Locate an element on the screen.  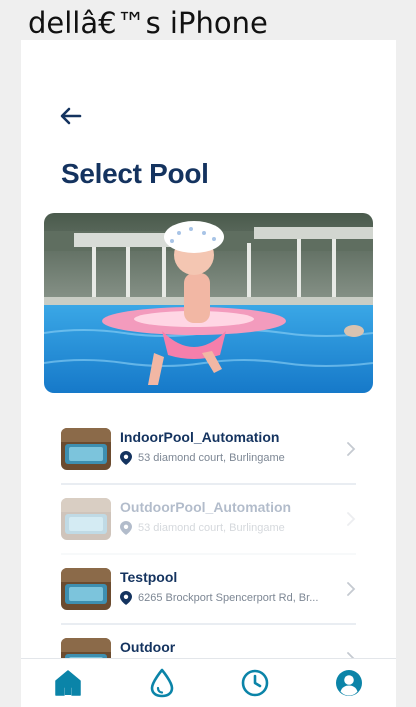
tab-water is located at coordinates (162, 683).